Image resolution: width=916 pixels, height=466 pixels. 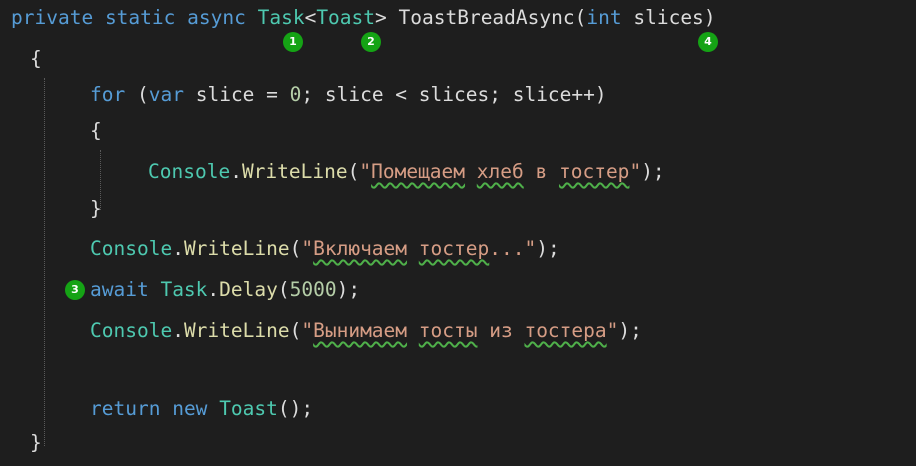 What do you see at coordinates (500, 171) in the screenshot?
I see `string-word: хлеб` at bounding box center [500, 171].